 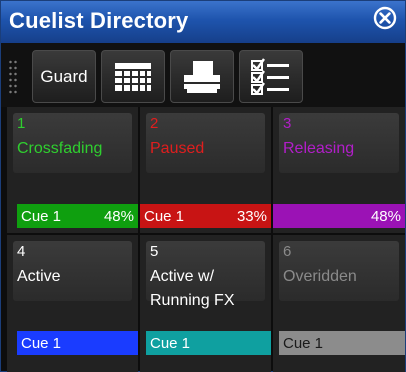 I want to click on cuelist-name: Releasing, so click(x=319, y=148).